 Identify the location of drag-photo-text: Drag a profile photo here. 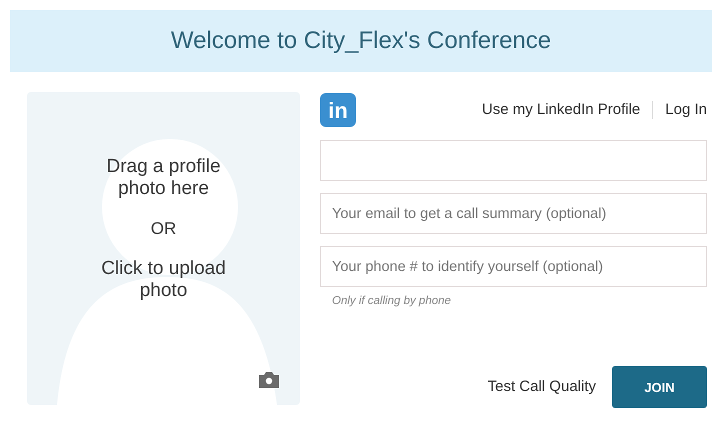
(163, 178).